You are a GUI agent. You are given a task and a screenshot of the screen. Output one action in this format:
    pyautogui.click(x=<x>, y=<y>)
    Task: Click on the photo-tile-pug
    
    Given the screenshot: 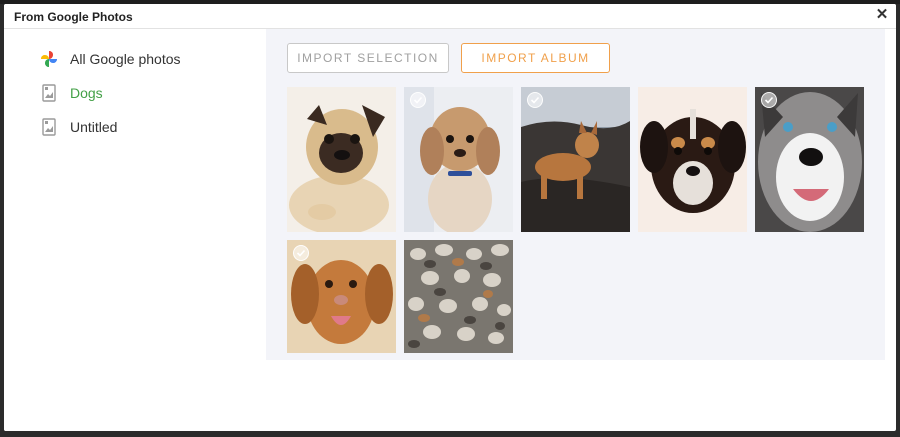 What is the action you would take?
    pyautogui.click(x=341, y=159)
    